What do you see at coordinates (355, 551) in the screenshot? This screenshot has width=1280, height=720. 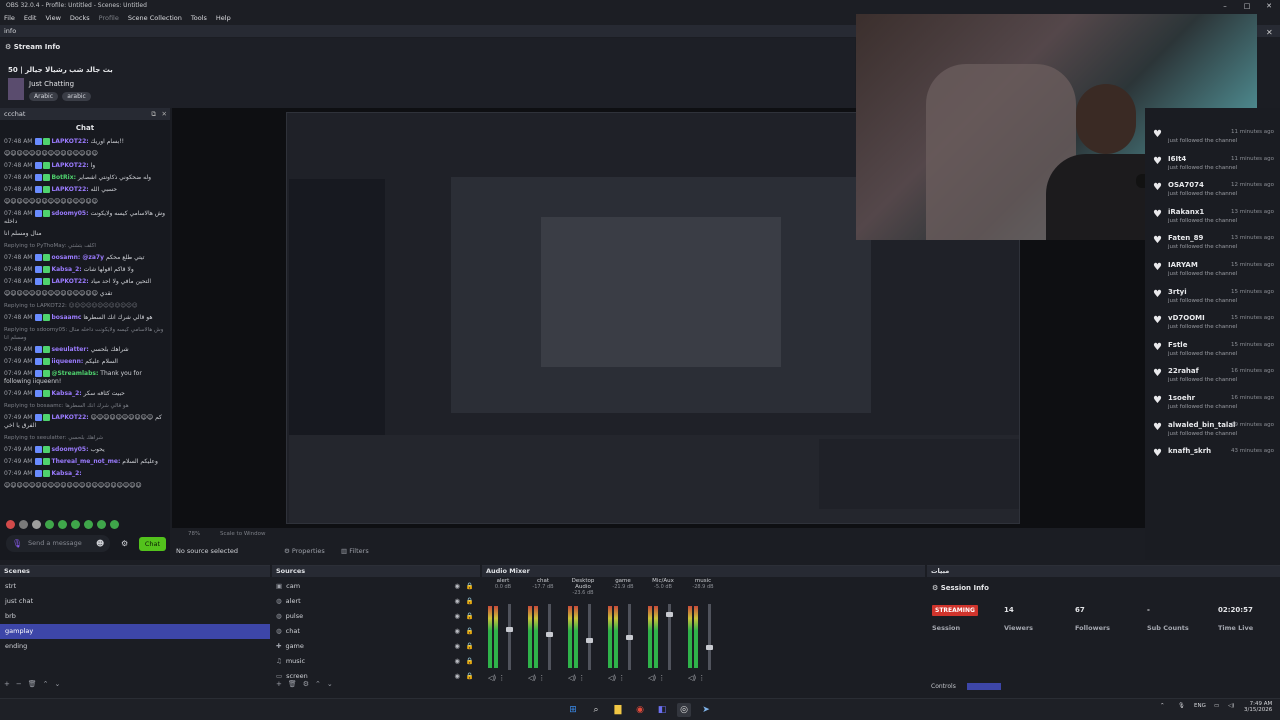 I see `filters-button: ▥ Filters` at bounding box center [355, 551].